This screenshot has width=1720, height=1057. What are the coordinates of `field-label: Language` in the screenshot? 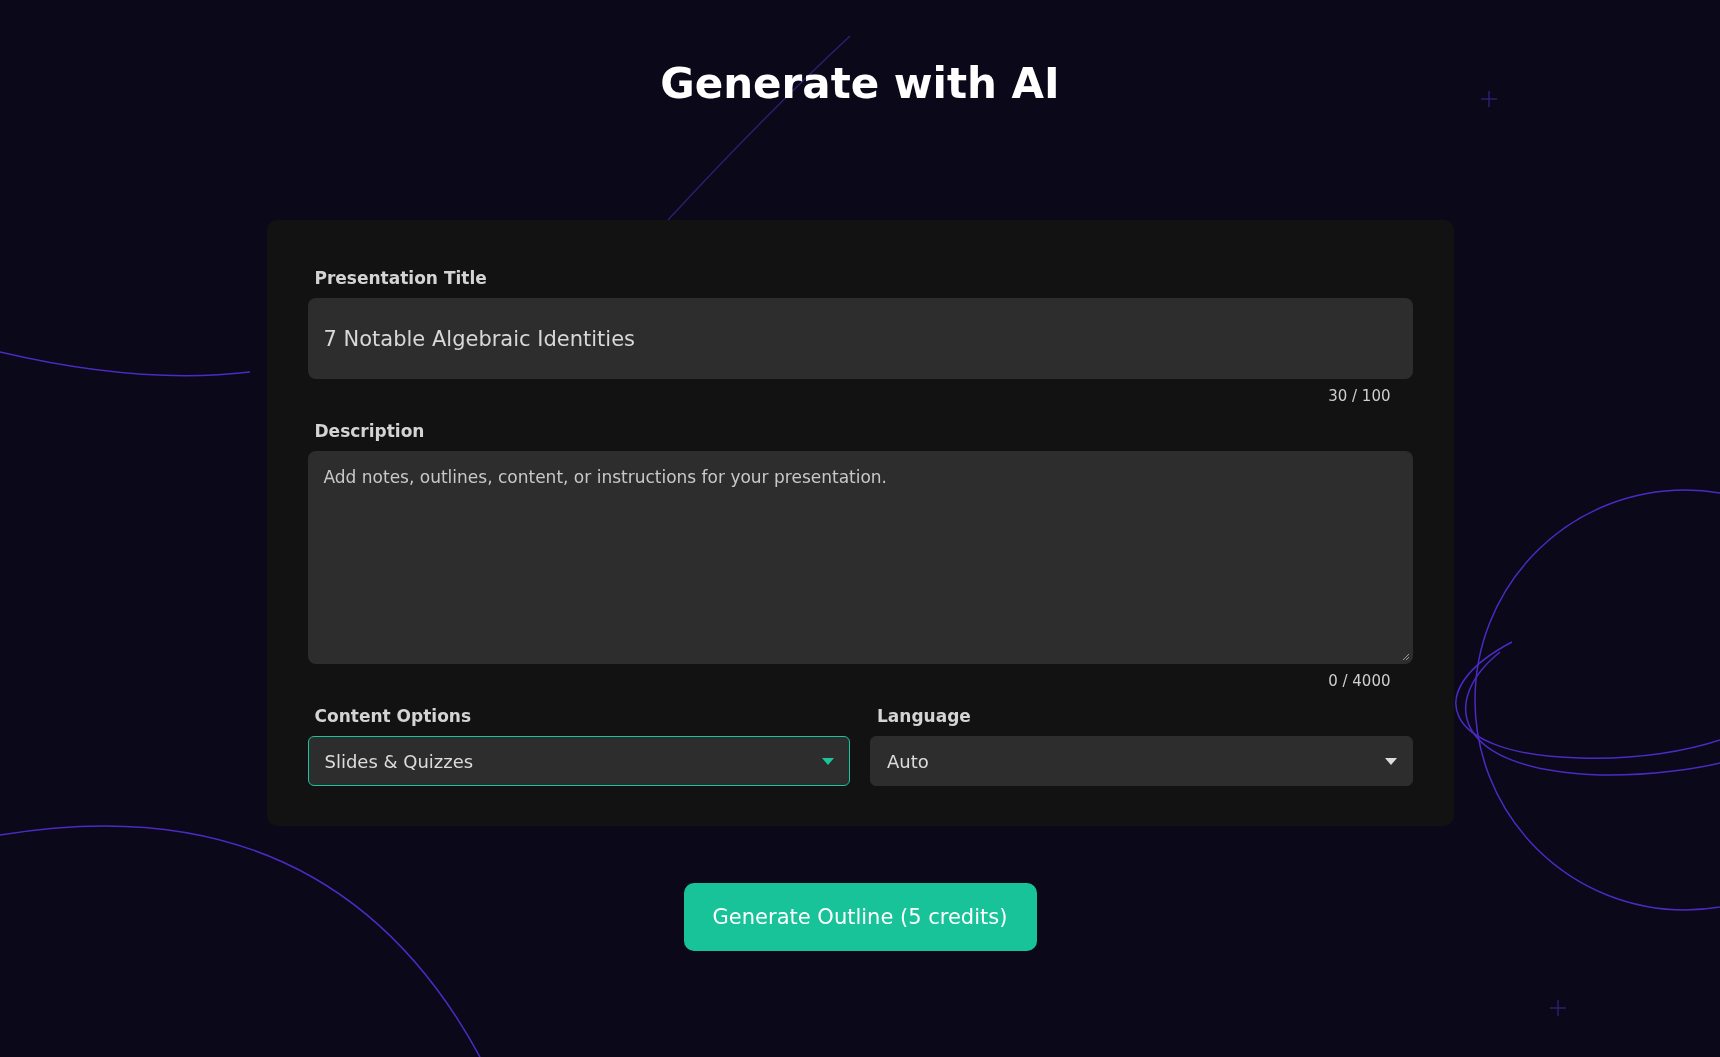 It's located at (924, 716).